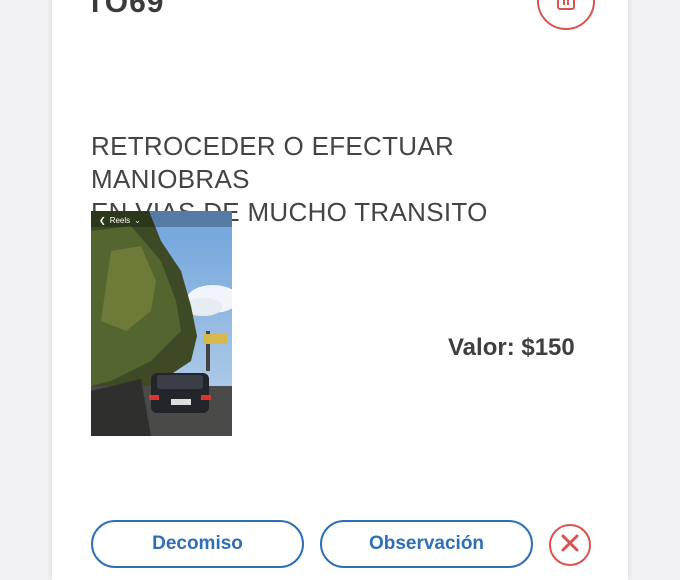 The image size is (680, 580). Describe the element at coordinates (273, 162) in the screenshot. I see `description-line-1: RETROCEDER O EFECTUAR MANIOBRAS` at that location.